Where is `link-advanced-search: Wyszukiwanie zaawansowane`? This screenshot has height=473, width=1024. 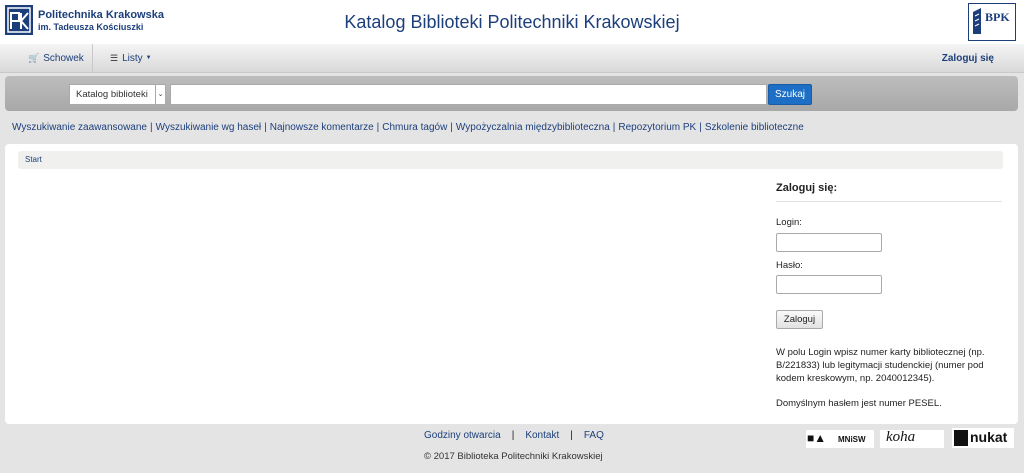
link-advanced-search: Wyszukiwanie zaawansowane is located at coordinates (79, 127).